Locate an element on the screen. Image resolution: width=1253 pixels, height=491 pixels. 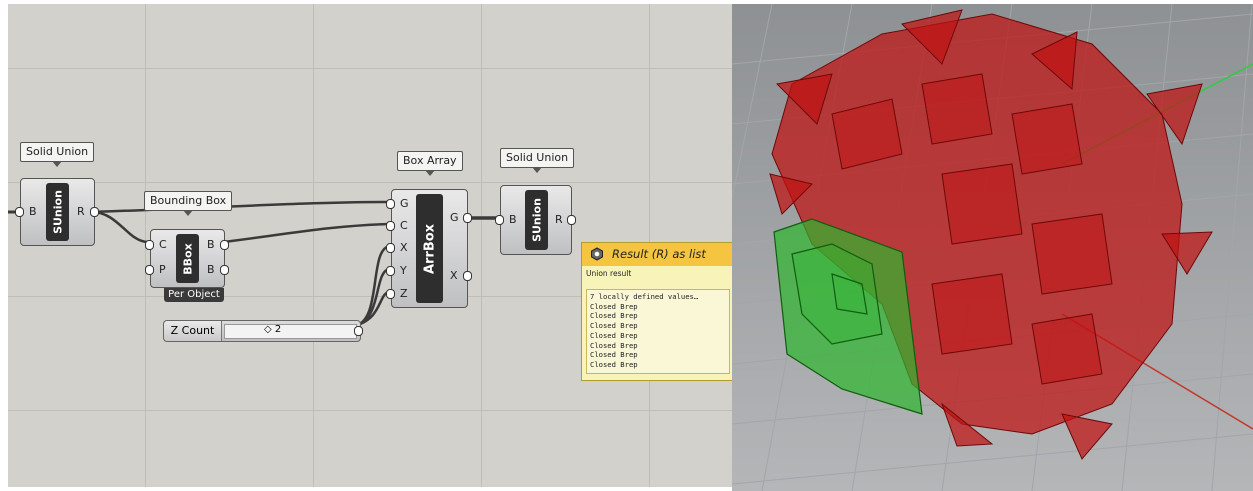
solid-union-1-nickname: SUnion is located at coordinates (57, 212).